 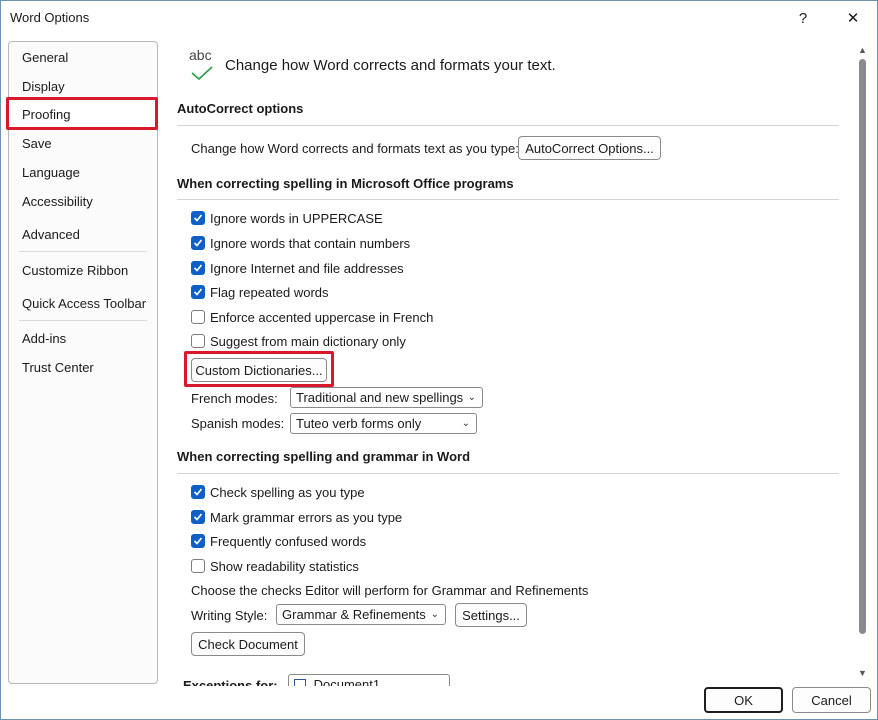 I want to click on ok-button: OK, so click(x=743, y=700).